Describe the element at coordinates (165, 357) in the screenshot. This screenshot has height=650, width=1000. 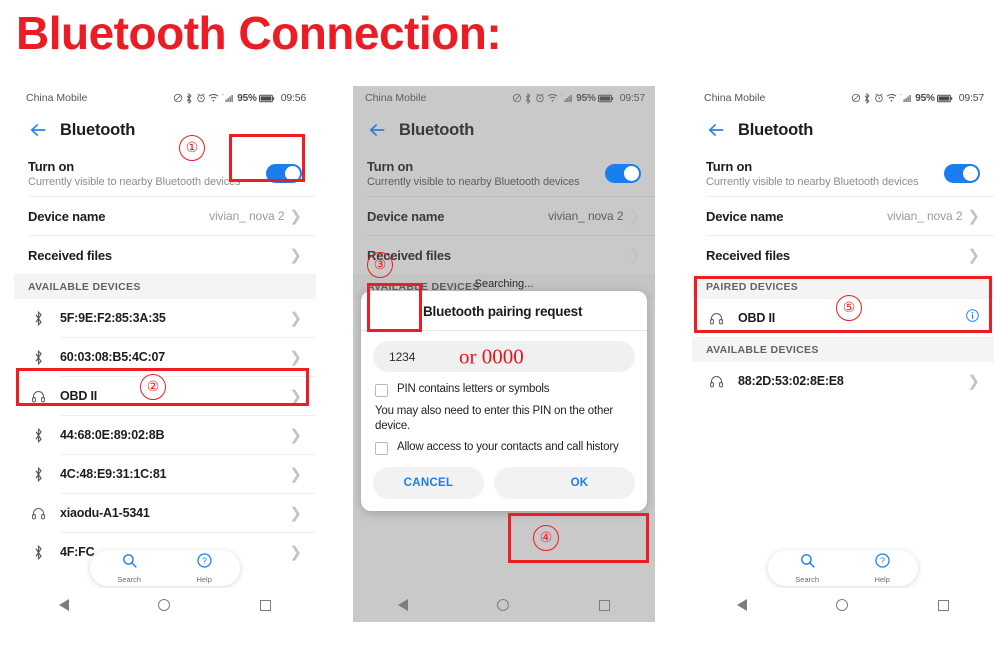
I see `list-item: 60:03:08:B5:4C:07 ❯` at that location.